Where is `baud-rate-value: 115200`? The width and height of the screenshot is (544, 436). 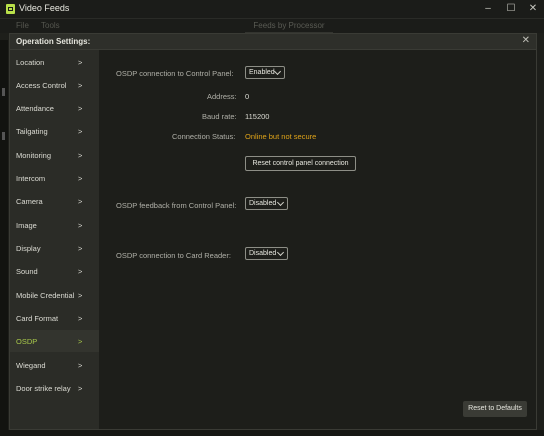
baud-rate-value: 115200 is located at coordinates (257, 116).